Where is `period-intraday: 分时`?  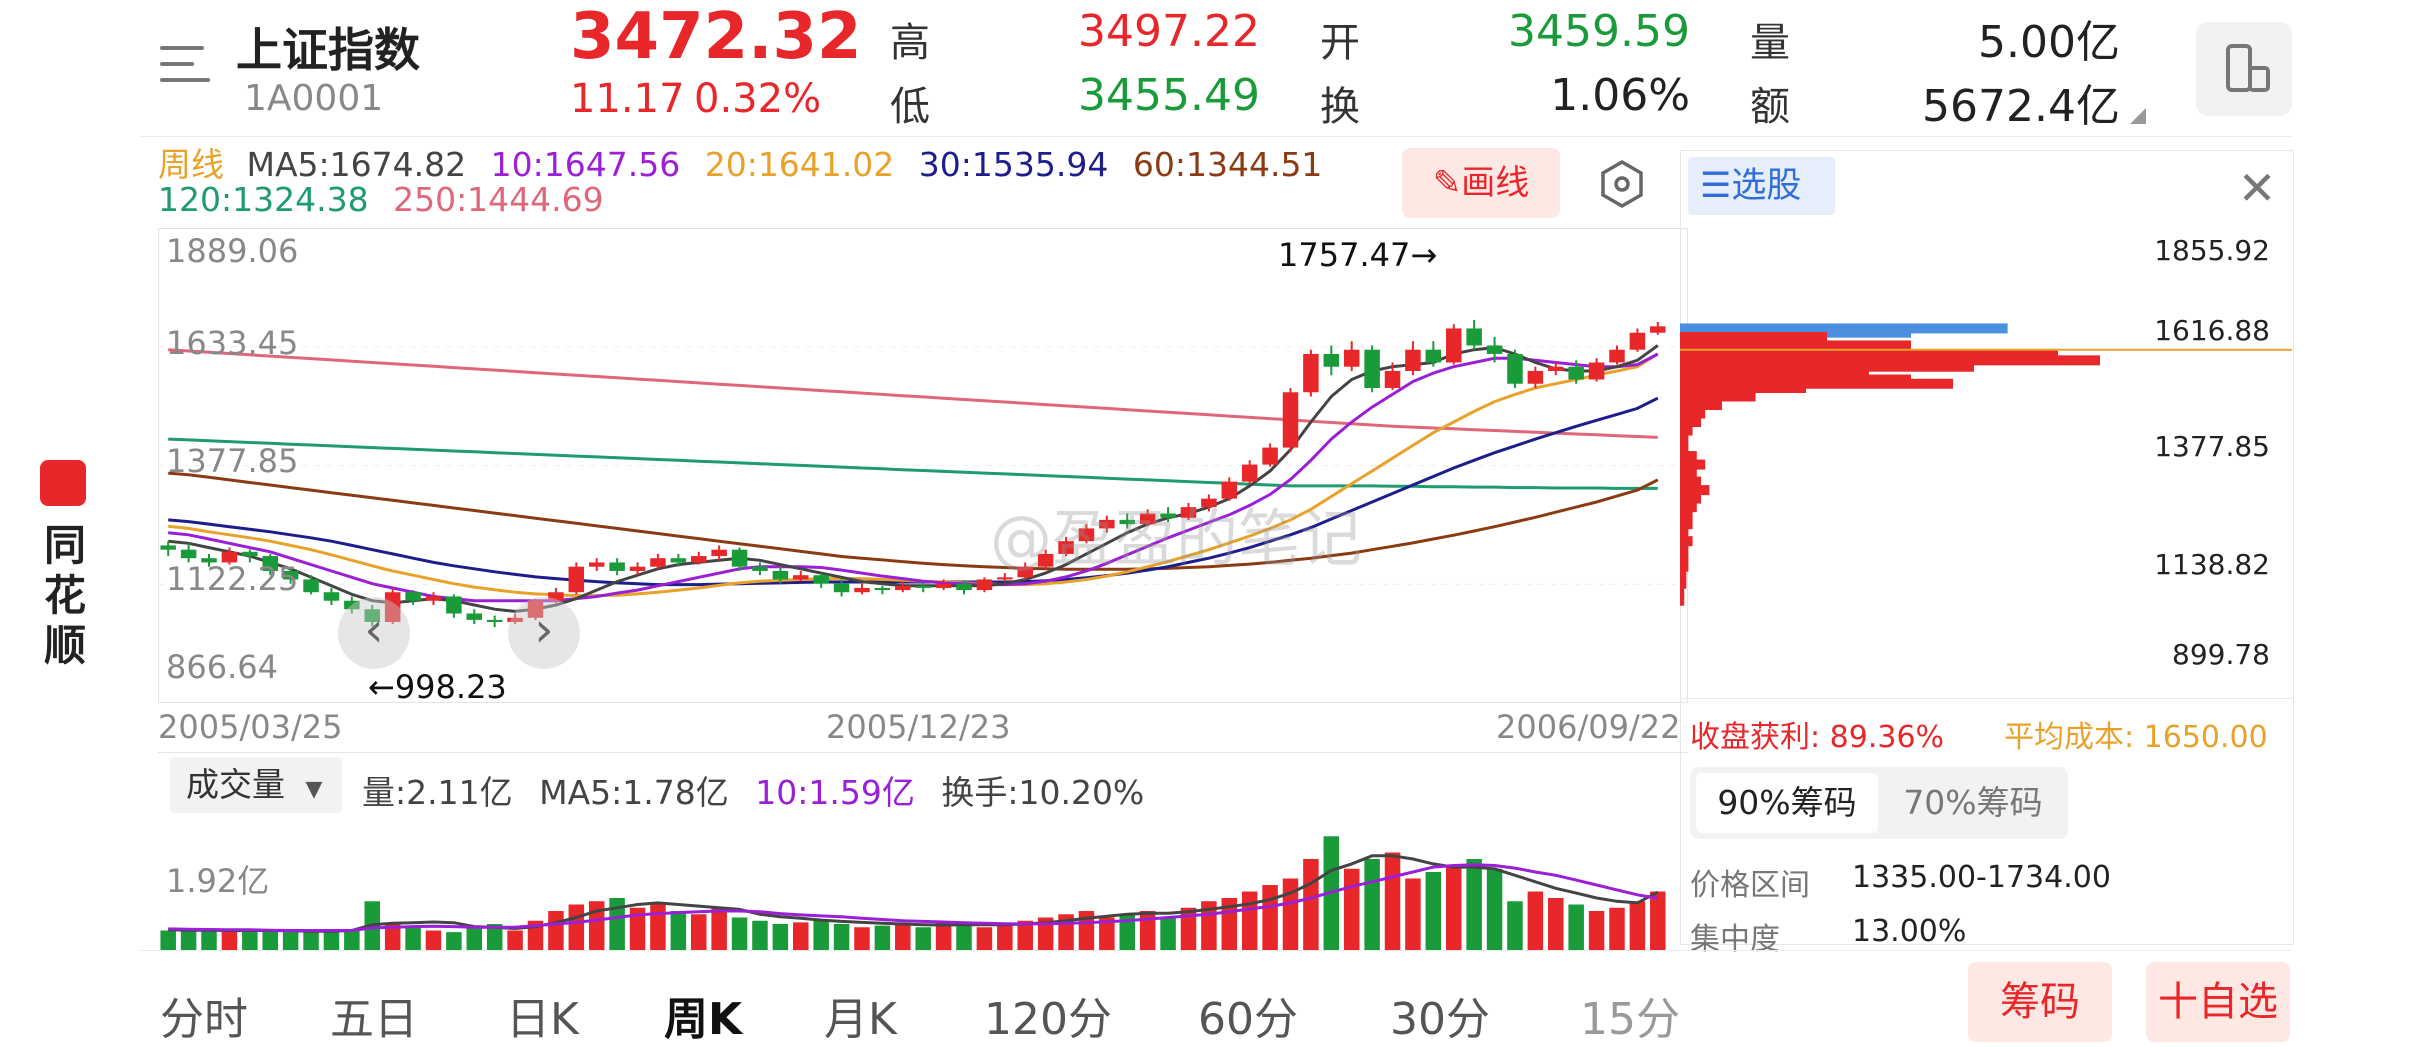 period-intraday: 分时 is located at coordinates (204, 1015).